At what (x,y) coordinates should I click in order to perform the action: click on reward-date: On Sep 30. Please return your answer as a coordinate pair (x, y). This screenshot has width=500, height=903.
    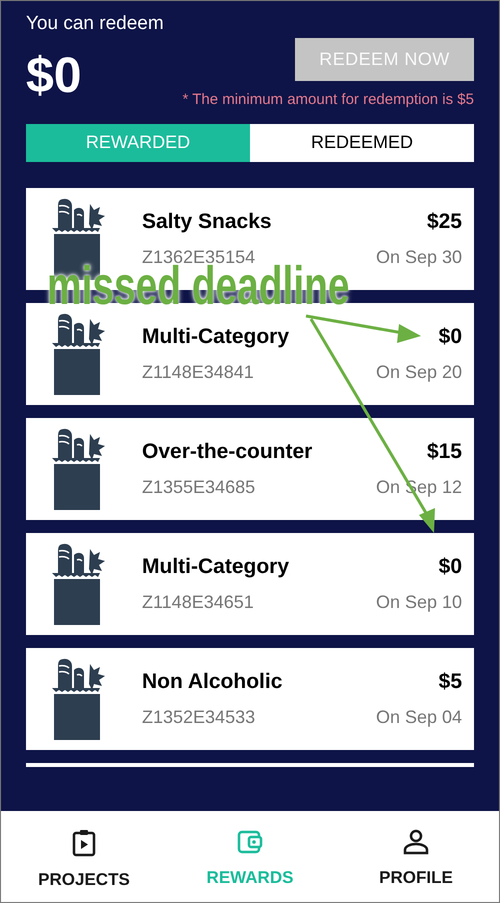
    Looking at the image, I should click on (419, 257).